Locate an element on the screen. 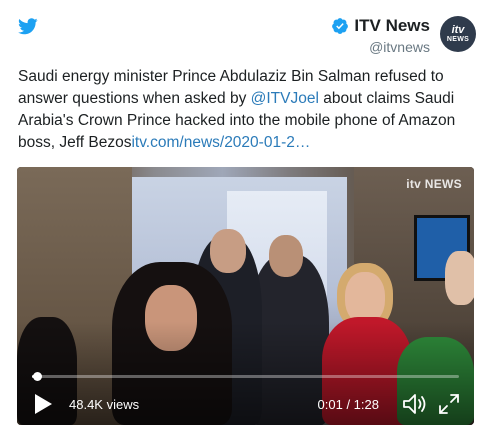 Image resolution: width=490 pixels, height=431 pixels. video-watermark: itv NEWS is located at coordinates (434, 184).